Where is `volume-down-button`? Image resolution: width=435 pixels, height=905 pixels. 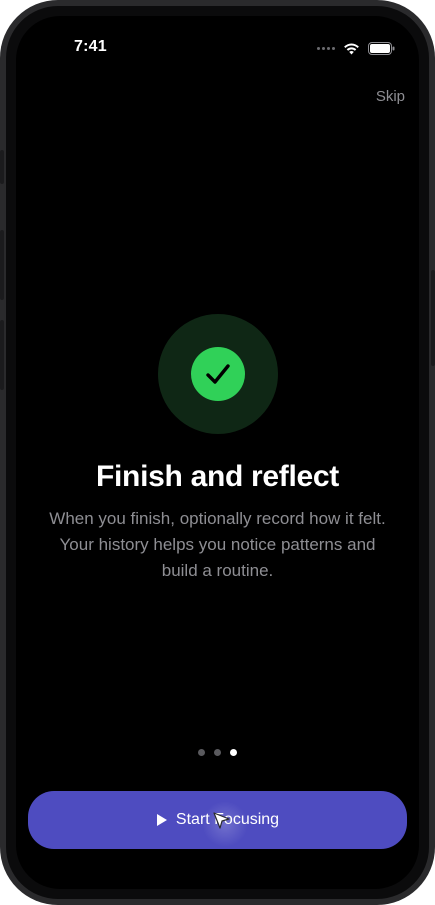
volume-down-button is located at coordinates (2, 355).